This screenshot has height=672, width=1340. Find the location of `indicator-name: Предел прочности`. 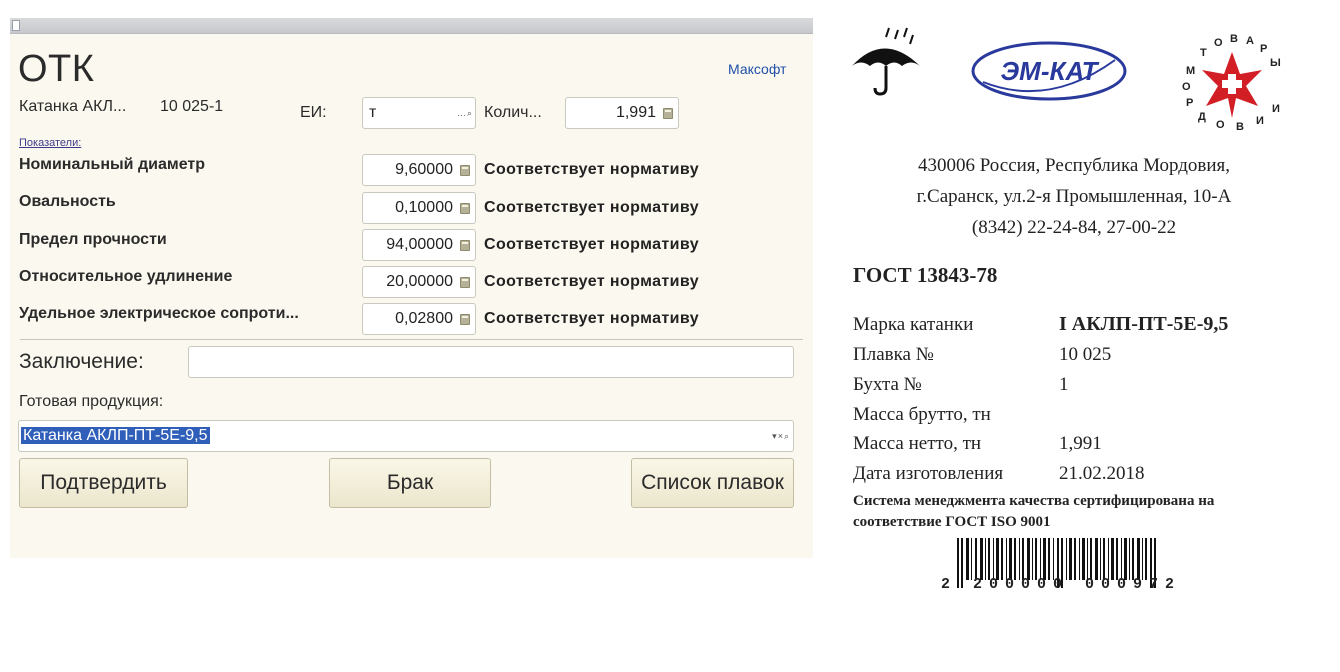

indicator-name: Предел прочности is located at coordinates (93, 239).